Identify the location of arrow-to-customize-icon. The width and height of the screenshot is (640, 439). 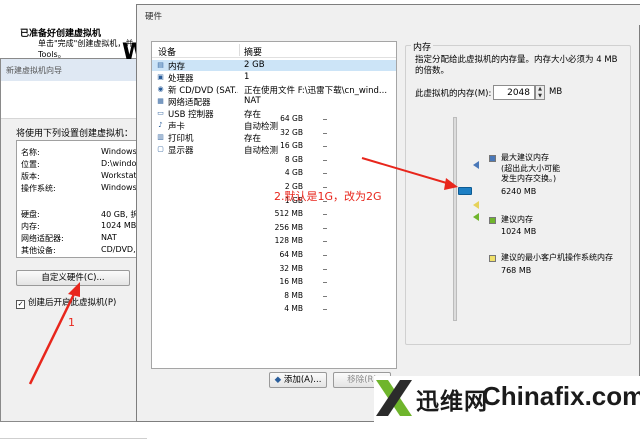
(54, 333).